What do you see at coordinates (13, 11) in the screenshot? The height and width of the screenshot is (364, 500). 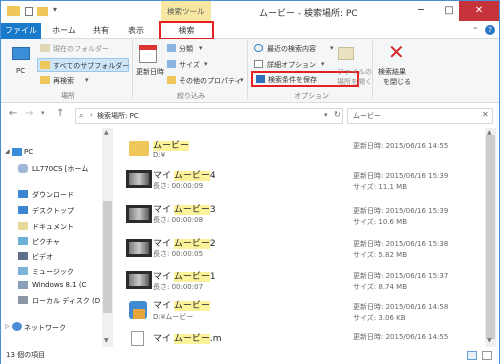 I see `folder-icon` at bounding box center [13, 11].